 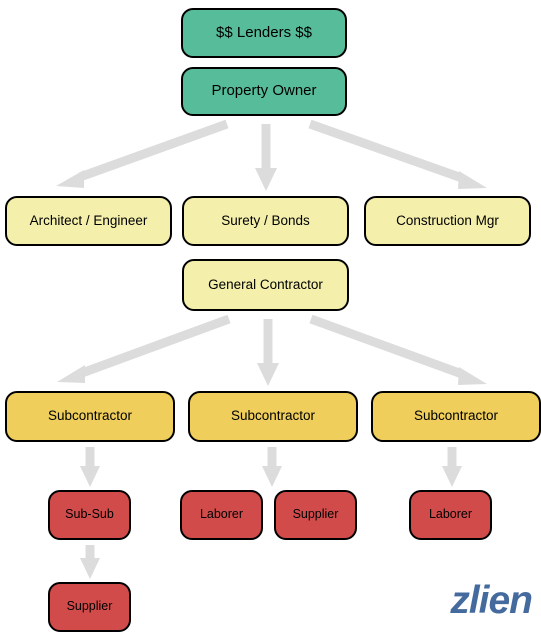 I want to click on node-property-owner: Property Owner, so click(x=264, y=91).